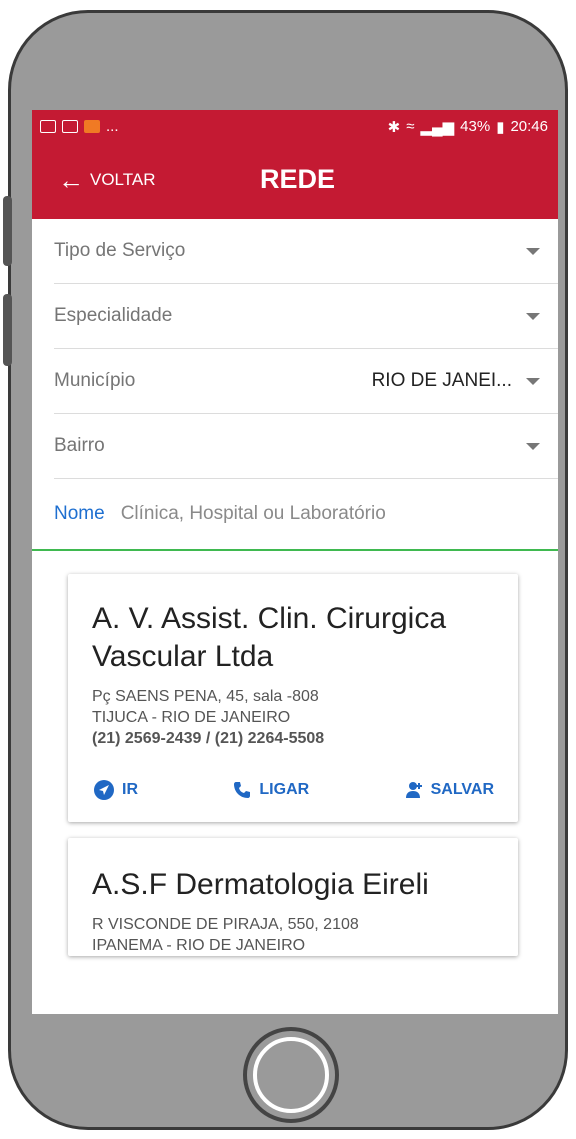 The width and height of the screenshot is (576, 1139). Describe the element at coordinates (295, 126) in the screenshot. I see `status-bar: ... ✱ ≈ ▂▄▆ 43% ▮ 20:46` at that location.